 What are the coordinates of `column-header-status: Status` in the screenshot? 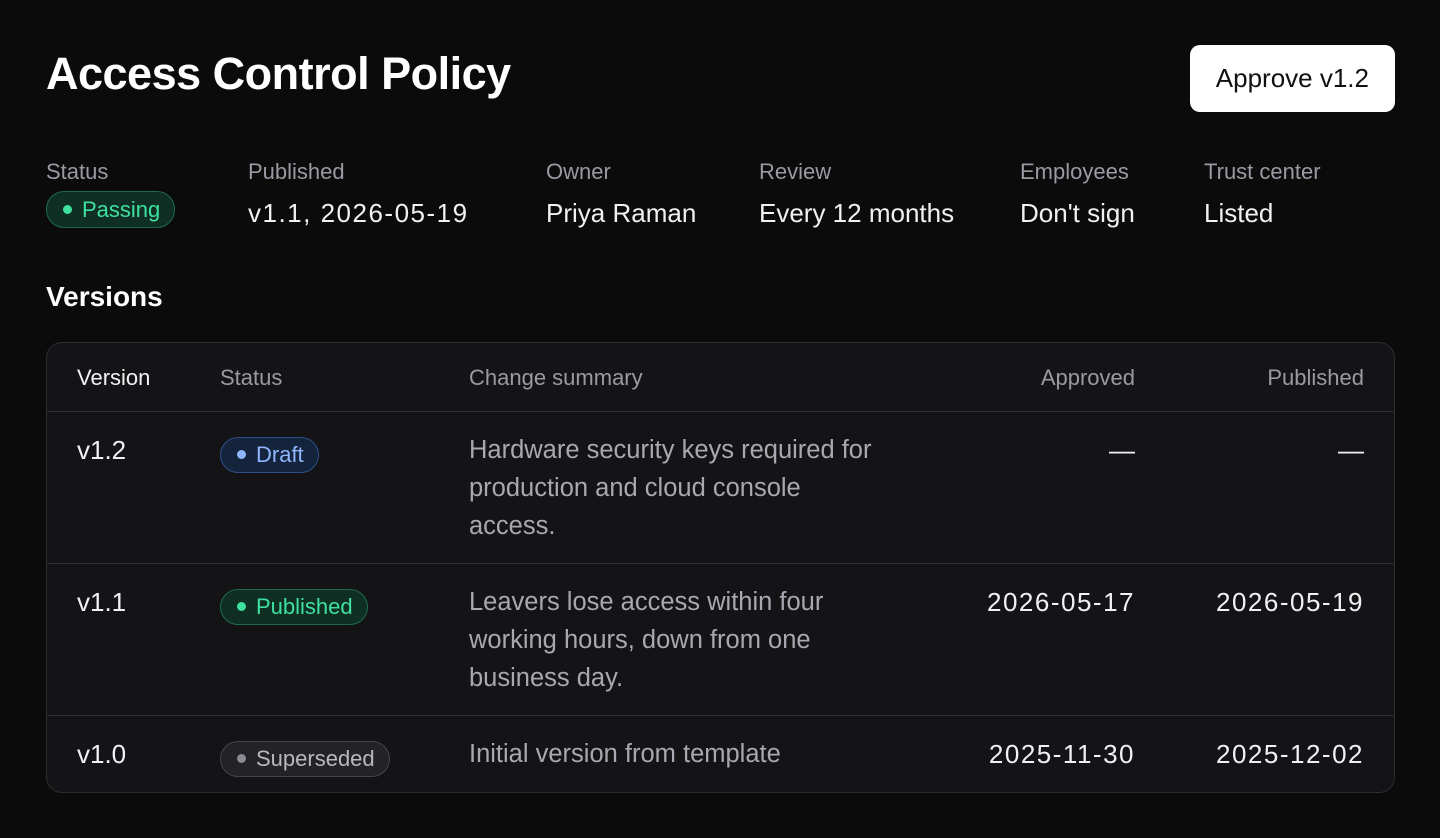 It's located at (251, 377).